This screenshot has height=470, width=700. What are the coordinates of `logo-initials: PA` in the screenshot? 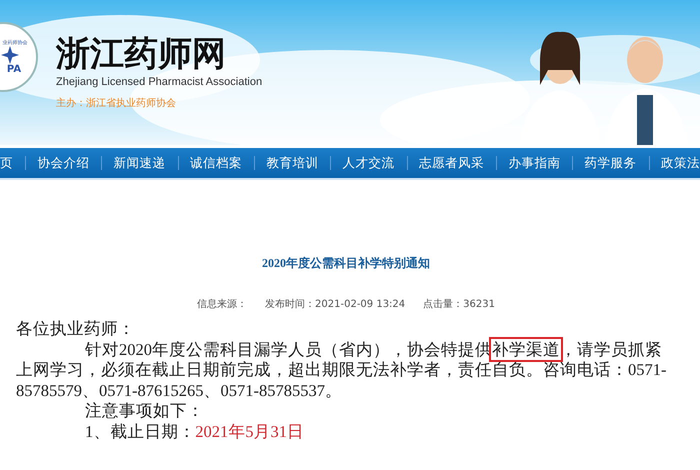 It's located at (14, 69).